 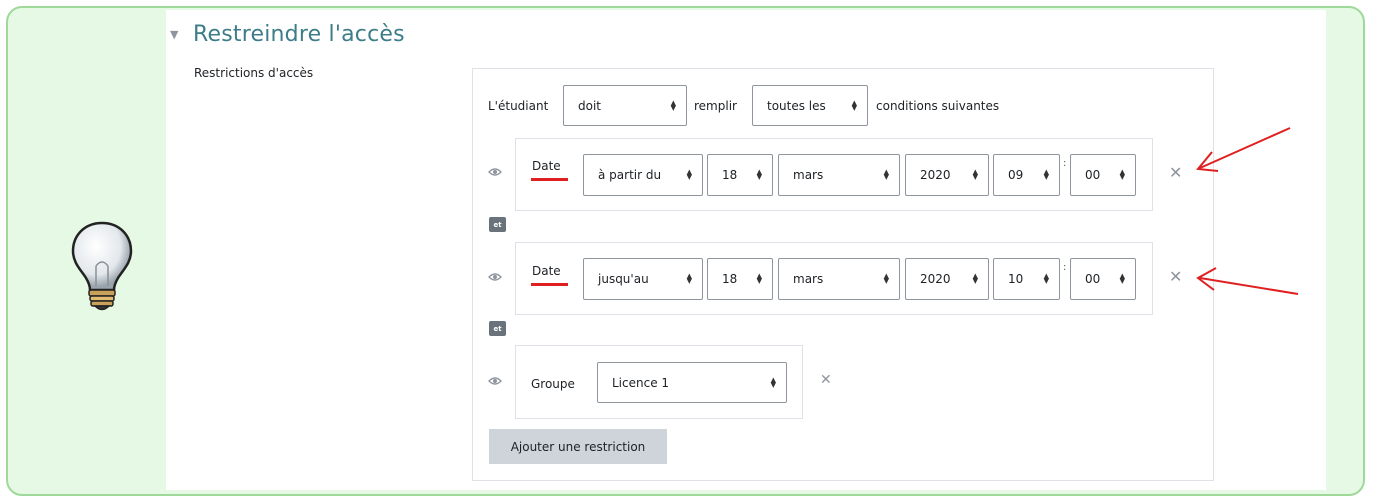 What do you see at coordinates (692, 382) in the screenshot?
I see `group-select: Licence 1 ▲ ▼` at bounding box center [692, 382].